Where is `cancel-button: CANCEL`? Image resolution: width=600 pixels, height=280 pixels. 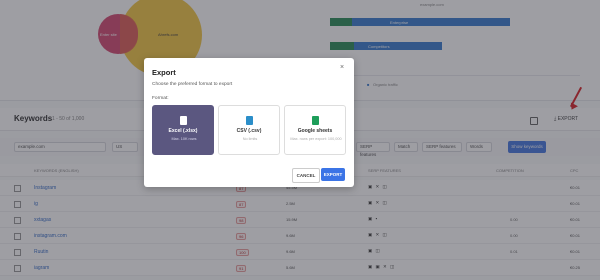
cancel-button: CANCEL is located at coordinates (306, 175).